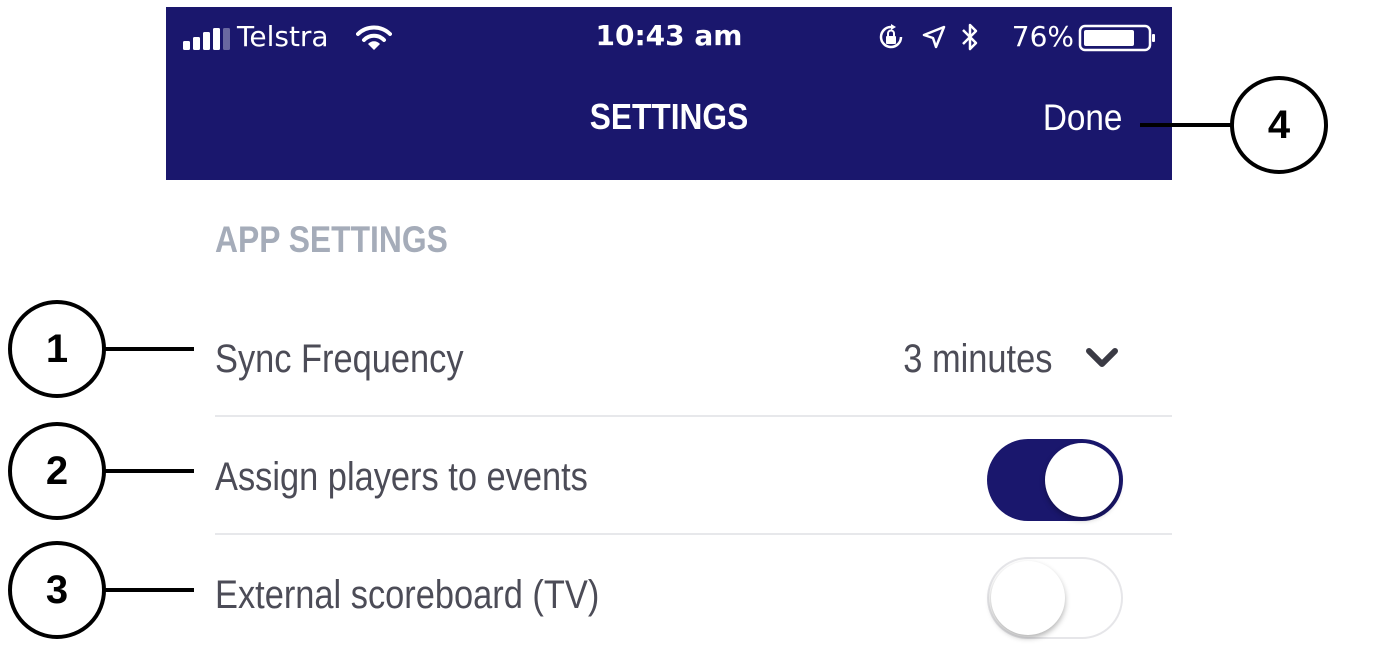  I want to click on location-icon, so click(934, 37).